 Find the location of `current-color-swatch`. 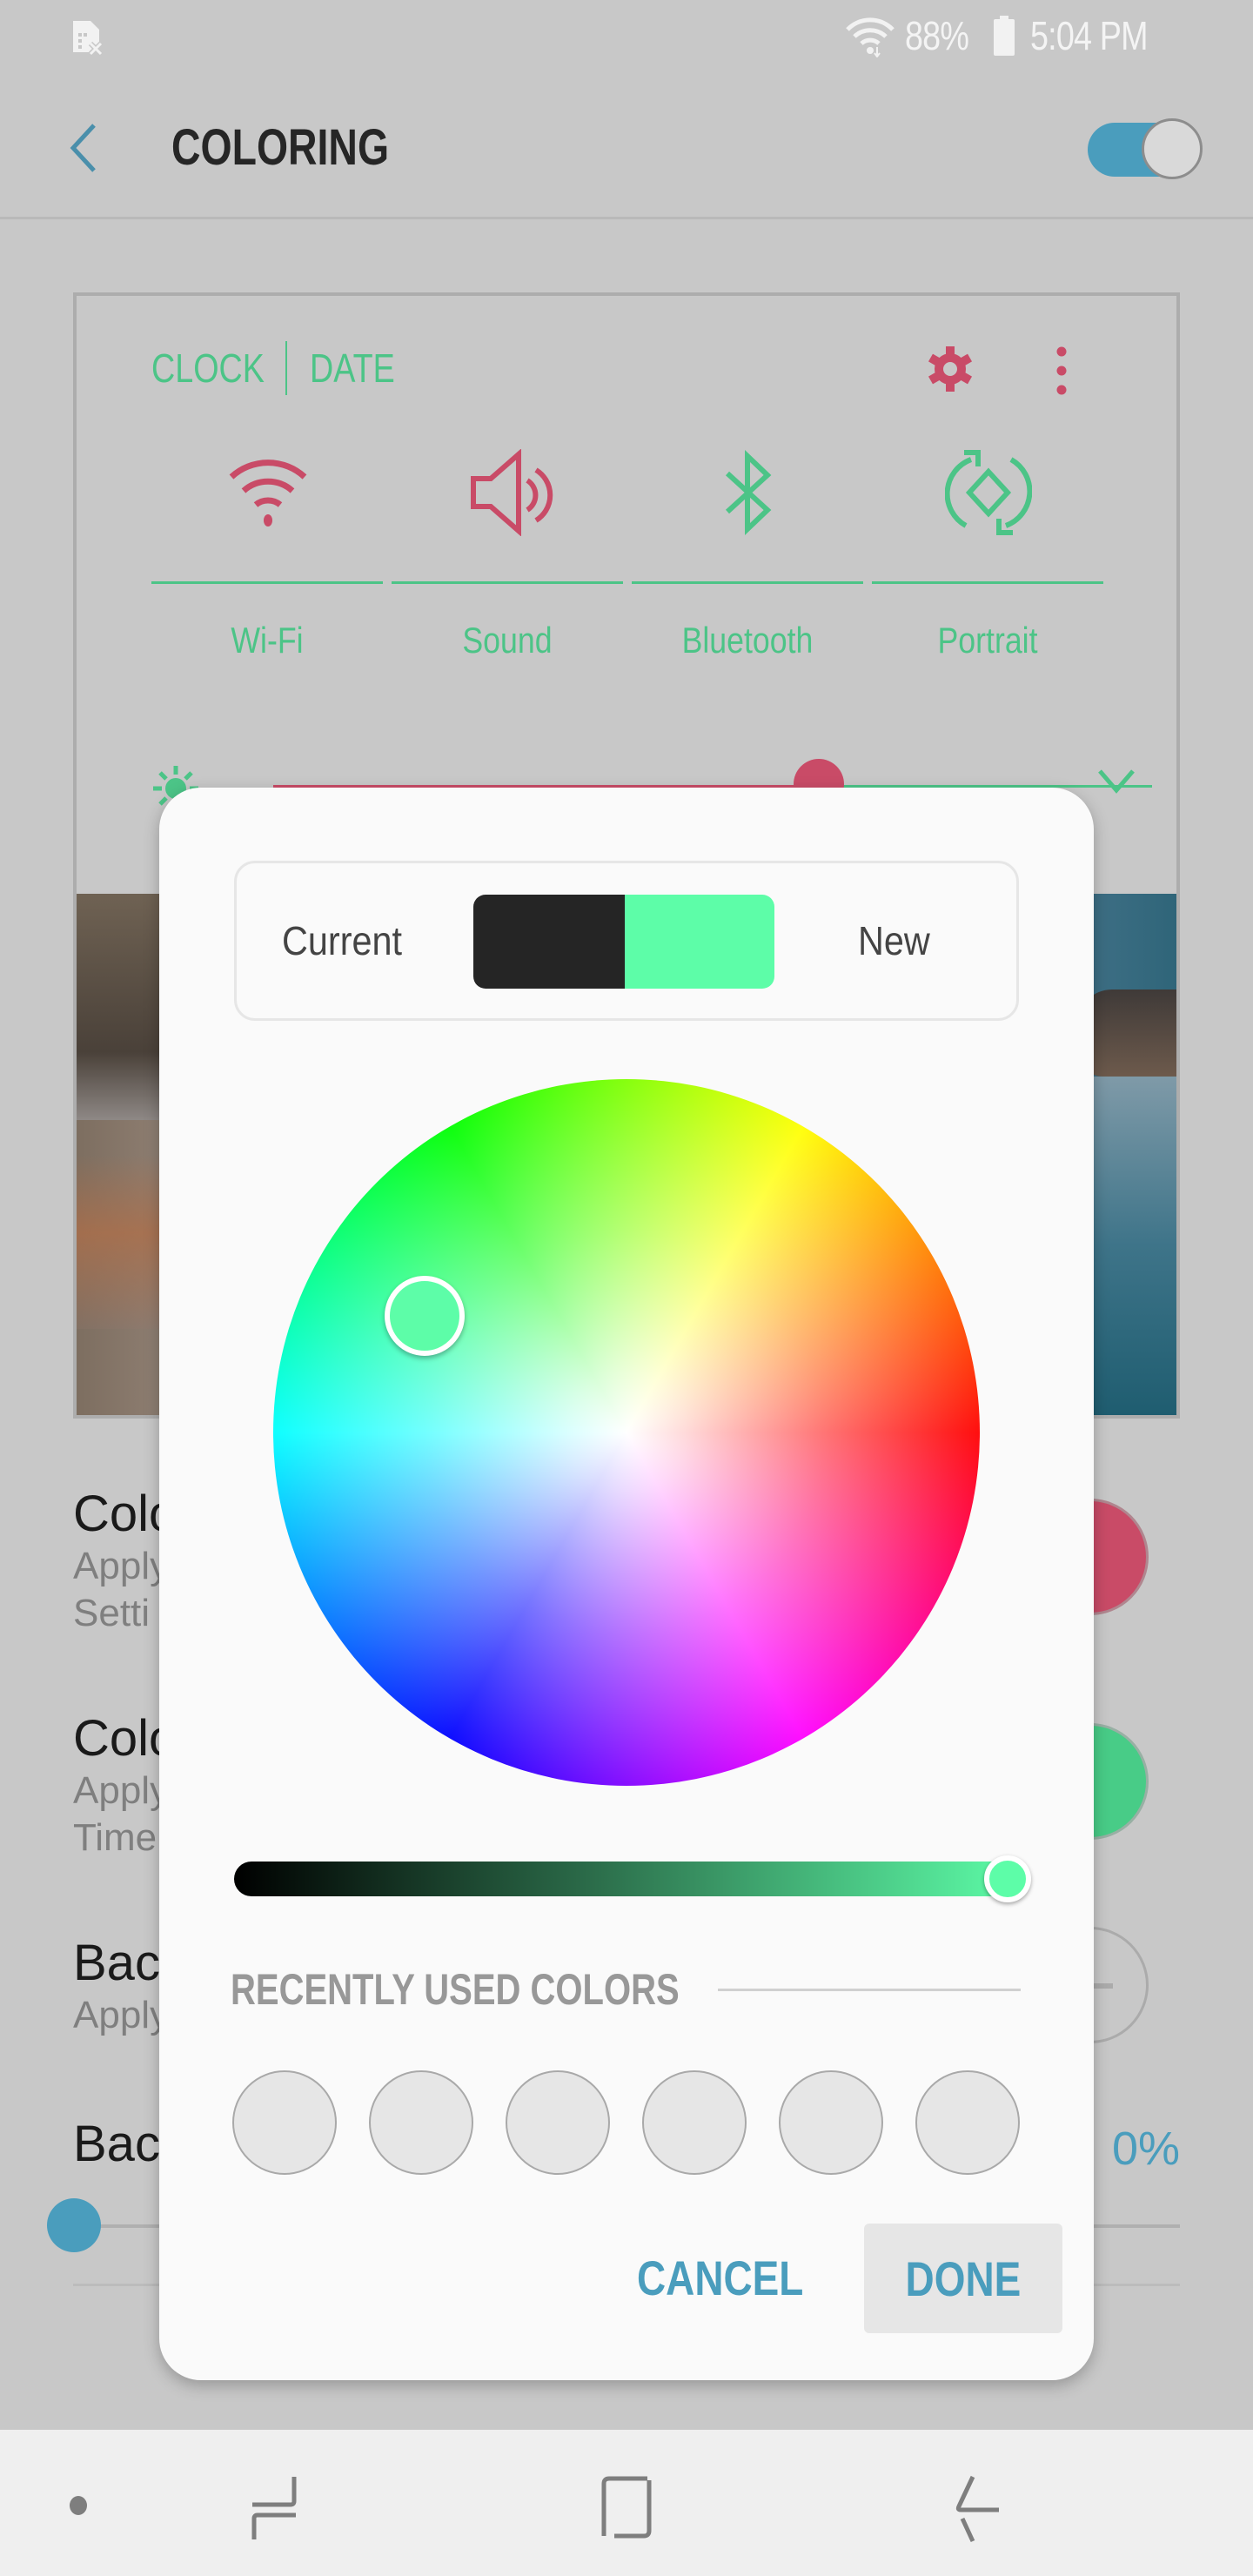

current-color-swatch is located at coordinates (549, 942).